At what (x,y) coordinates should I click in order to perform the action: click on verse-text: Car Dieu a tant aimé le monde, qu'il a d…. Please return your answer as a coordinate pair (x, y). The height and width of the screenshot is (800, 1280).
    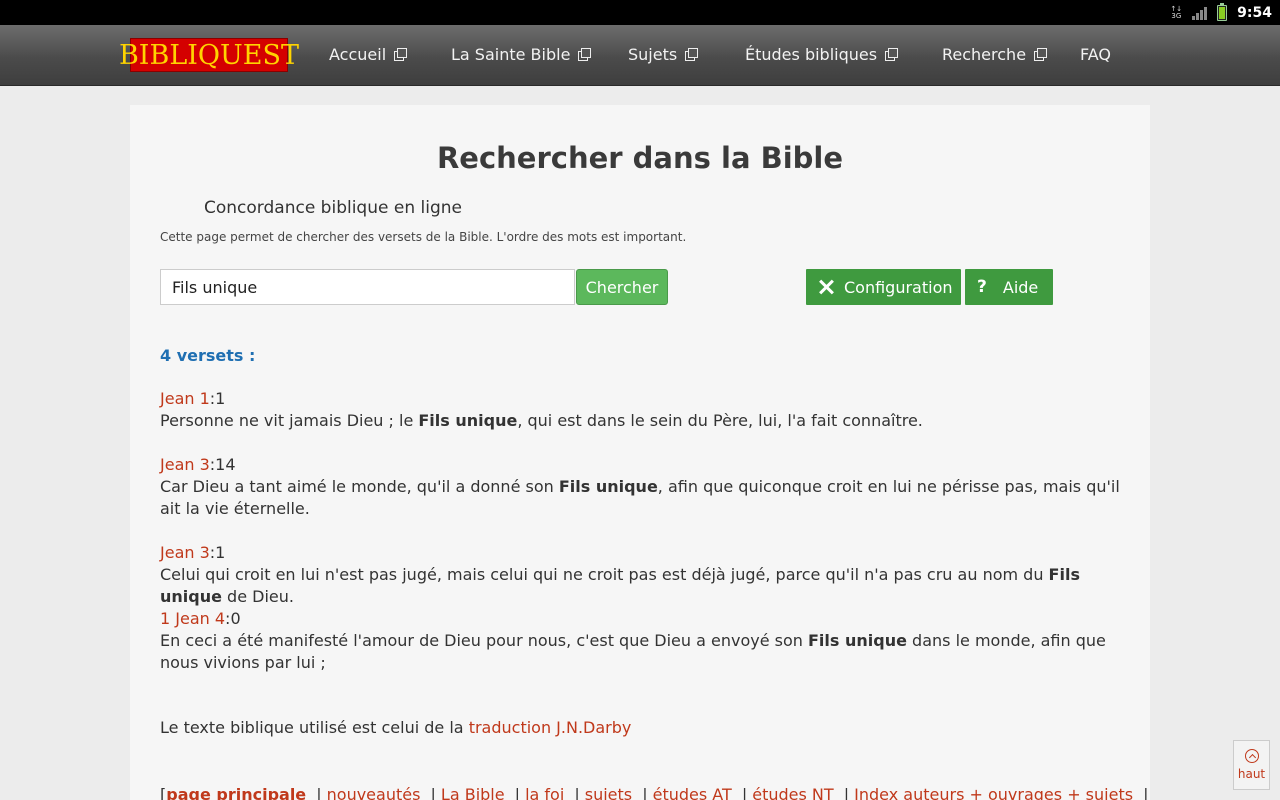
    Looking at the image, I should click on (359, 486).